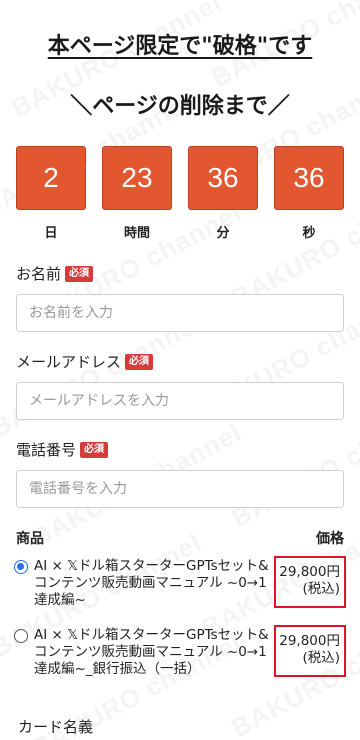  What do you see at coordinates (180, 401) in the screenshot?
I see `email-input` at bounding box center [180, 401].